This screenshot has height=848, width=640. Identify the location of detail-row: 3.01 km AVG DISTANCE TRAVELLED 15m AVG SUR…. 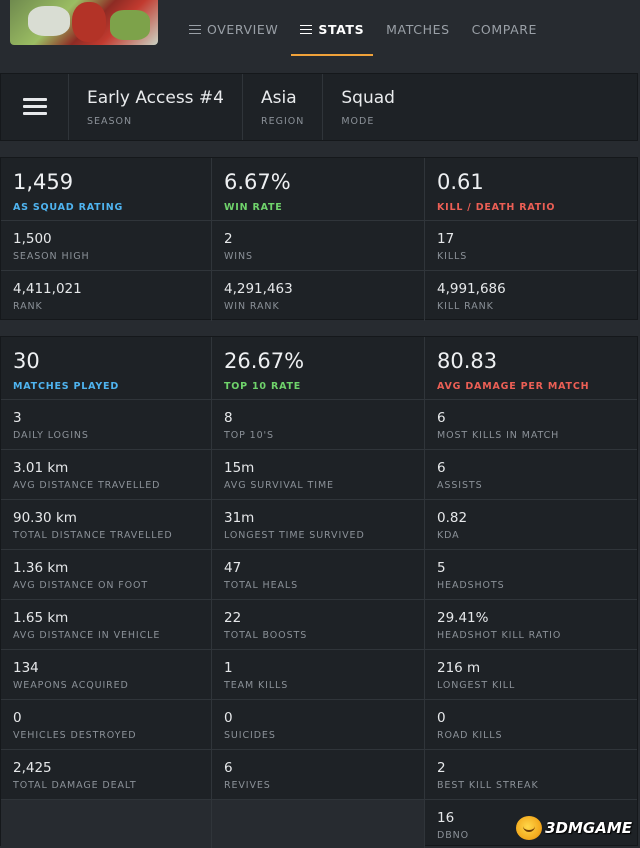
(319, 475).